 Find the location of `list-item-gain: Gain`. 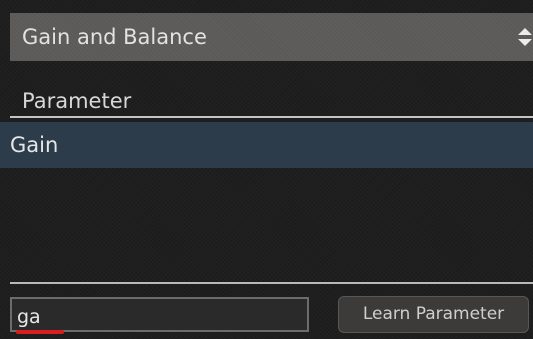

list-item-gain: Gain is located at coordinates (266, 145).